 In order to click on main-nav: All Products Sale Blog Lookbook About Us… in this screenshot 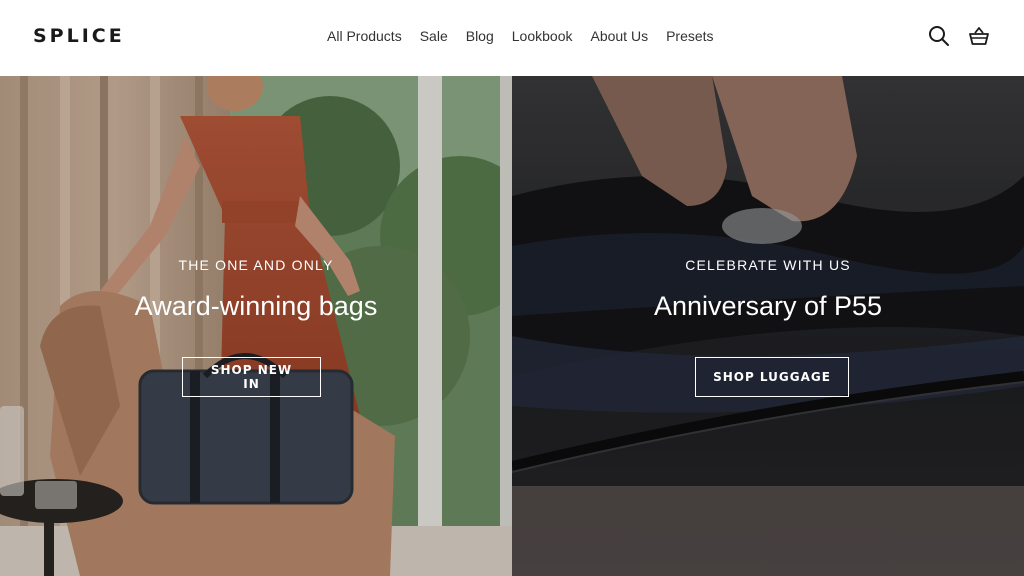, I will do `click(529, 36)`.